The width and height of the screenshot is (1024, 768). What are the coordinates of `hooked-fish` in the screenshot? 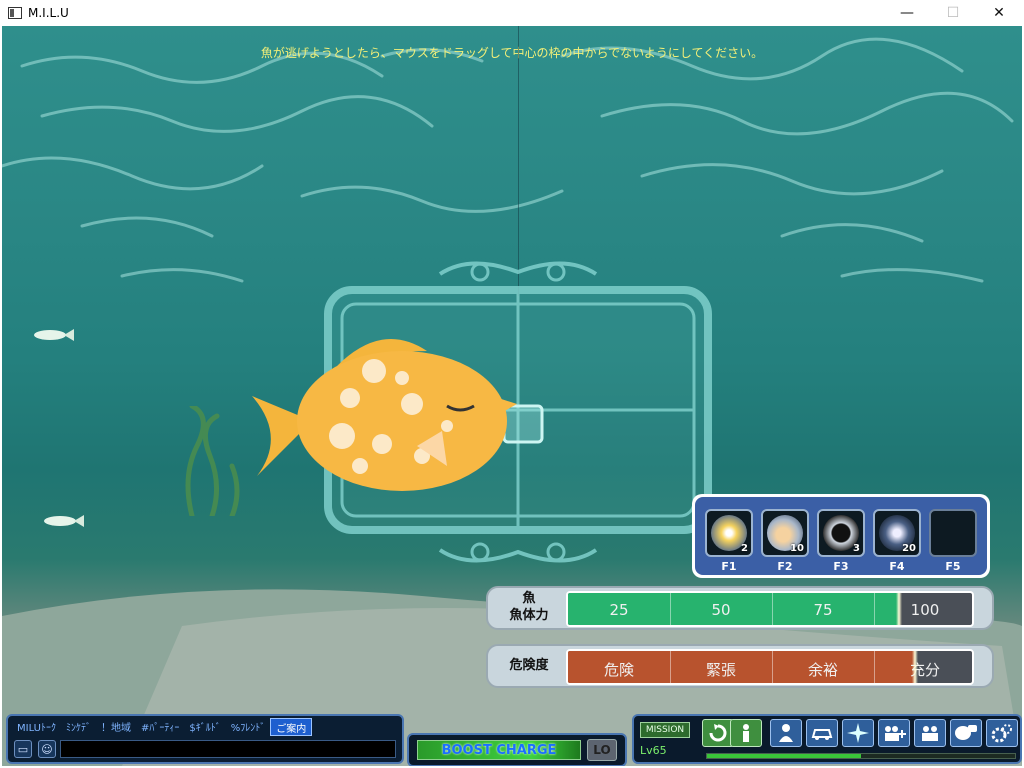 It's located at (384, 415).